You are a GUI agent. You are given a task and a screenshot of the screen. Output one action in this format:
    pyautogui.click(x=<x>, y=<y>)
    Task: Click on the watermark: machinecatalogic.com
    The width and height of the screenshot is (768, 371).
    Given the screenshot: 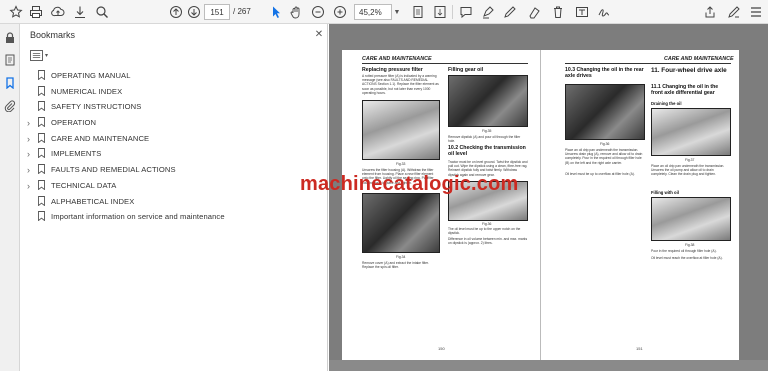 What is the action you would take?
    pyautogui.click(x=409, y=184)
    